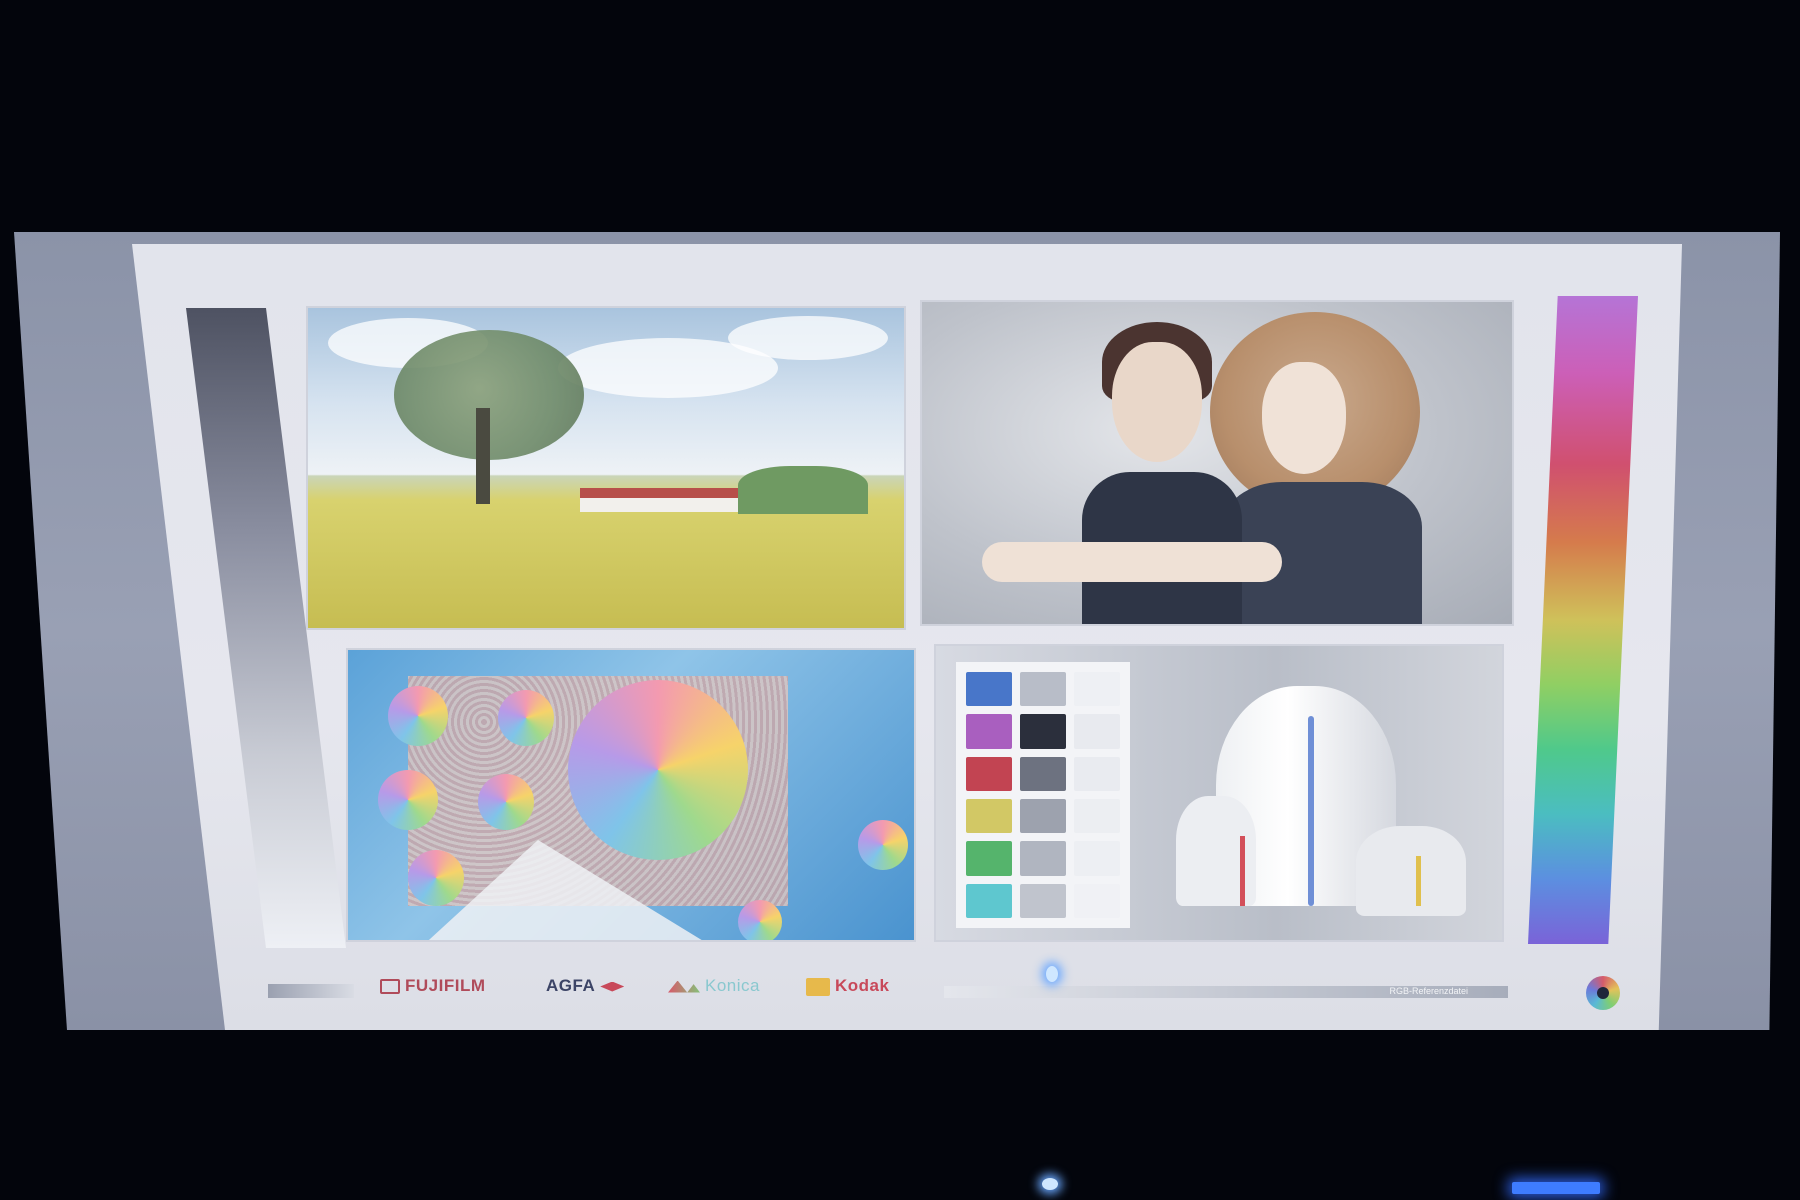 This screenshot has width=1800, height=1200. I want to click on color-checker-still-life-photo, so click(1219, 793).